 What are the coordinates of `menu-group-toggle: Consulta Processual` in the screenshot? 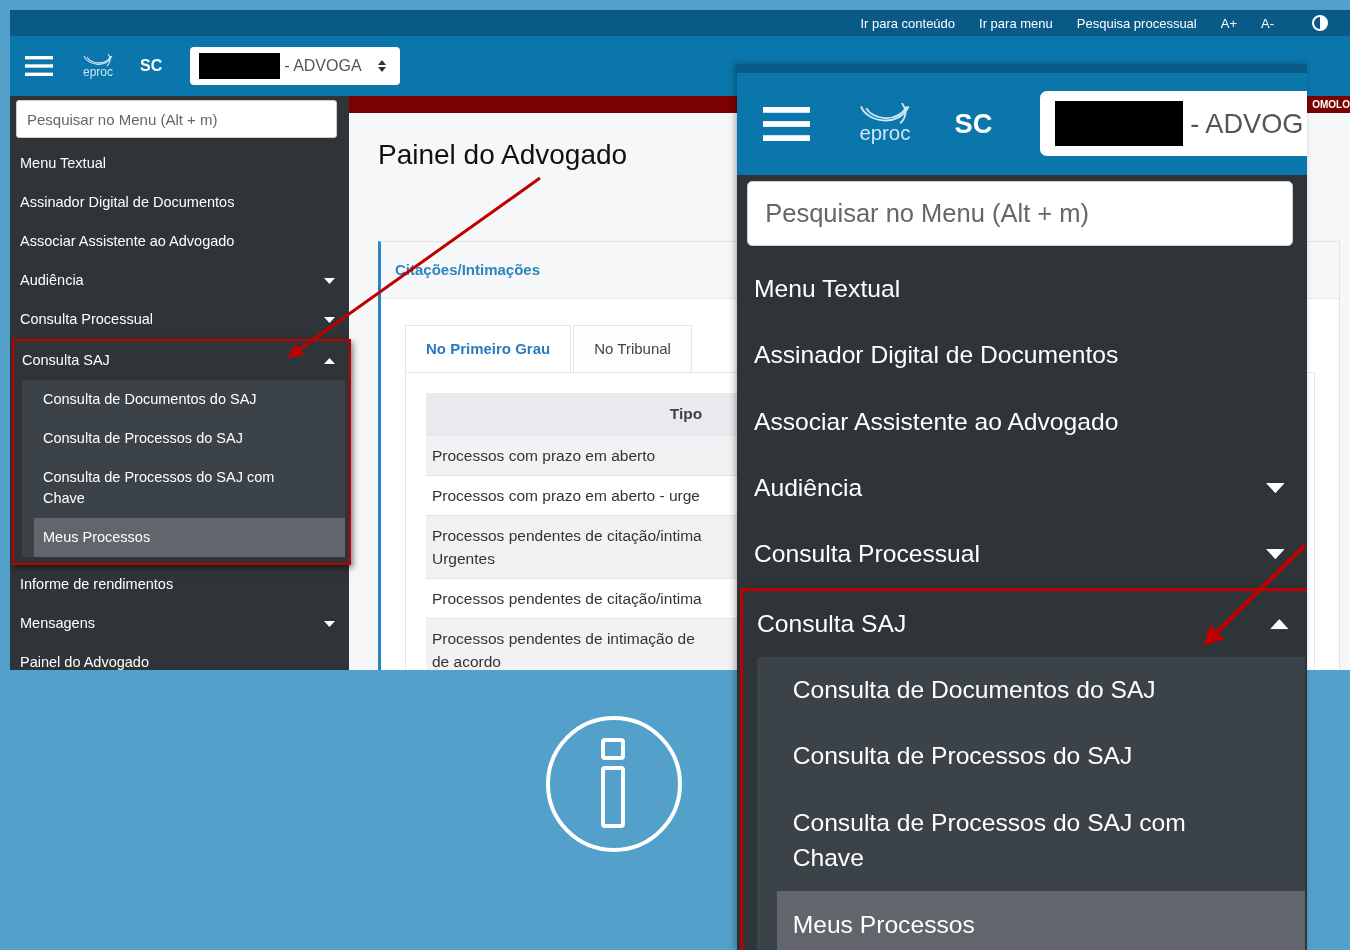 It's located at (179, 319).